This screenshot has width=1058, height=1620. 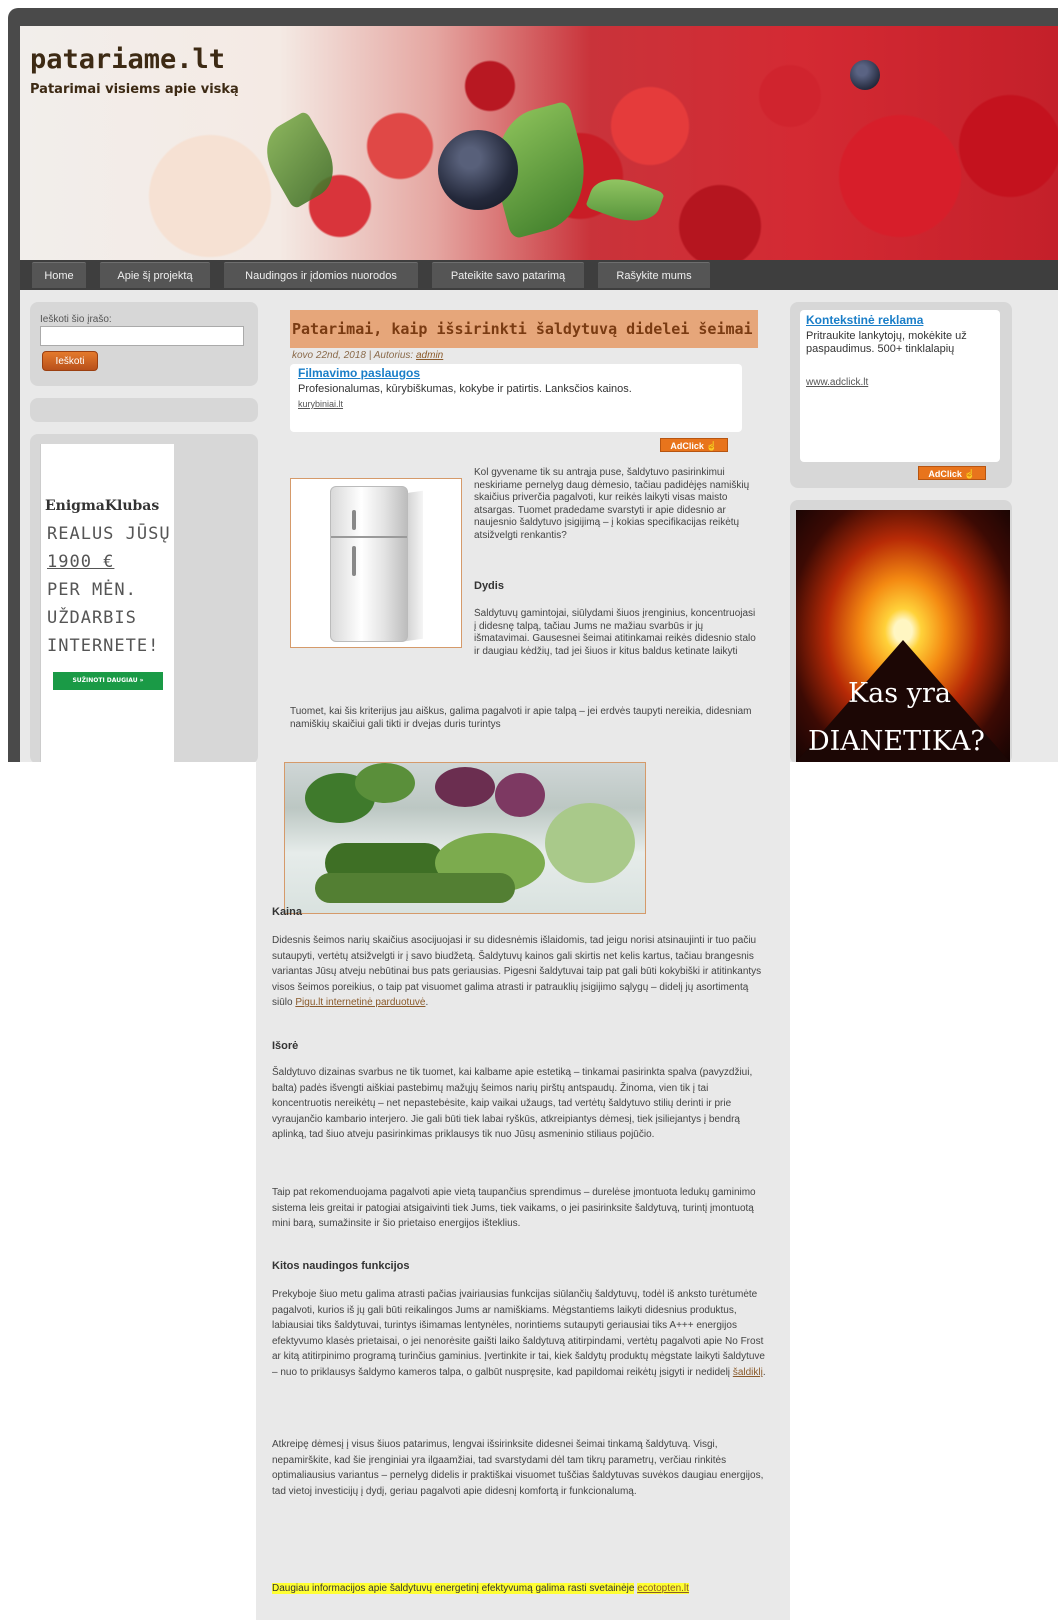 What do you see at coordinates (134, 89) in the screenshot?
I see `site-tagline: Patarimai visiems apie viską` at bounding box center [134, 89].